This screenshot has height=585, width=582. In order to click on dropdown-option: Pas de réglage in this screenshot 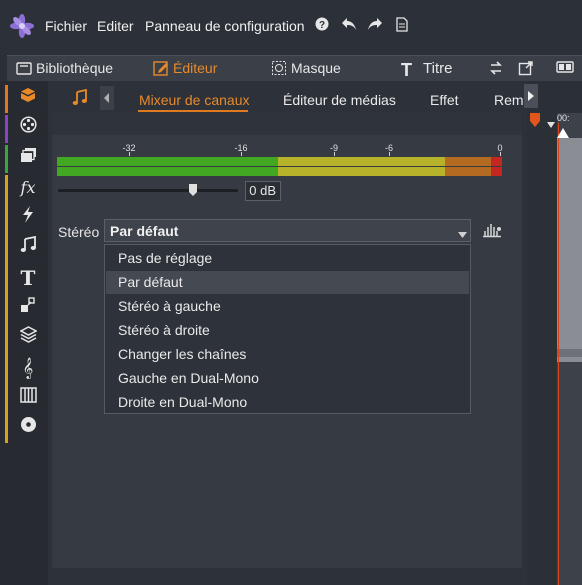, I will do `click(287, 258)`.